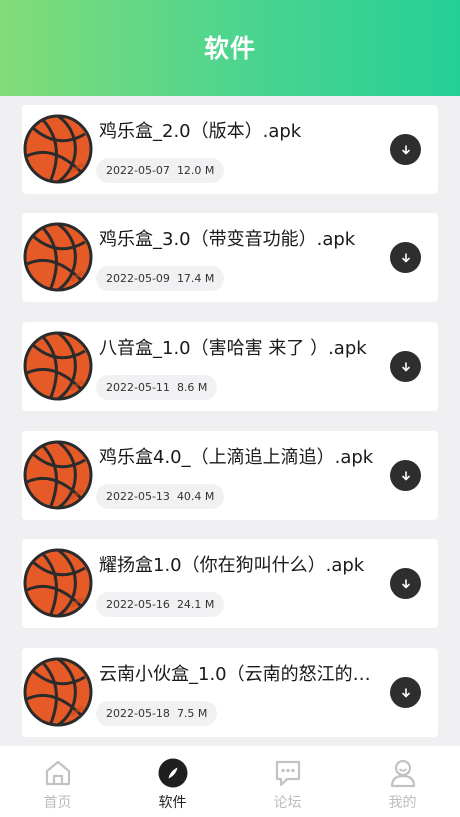 The image size is (460, 817). I want to click on file-meta: 2022-05-13 40.4 M, so click(160, 496).